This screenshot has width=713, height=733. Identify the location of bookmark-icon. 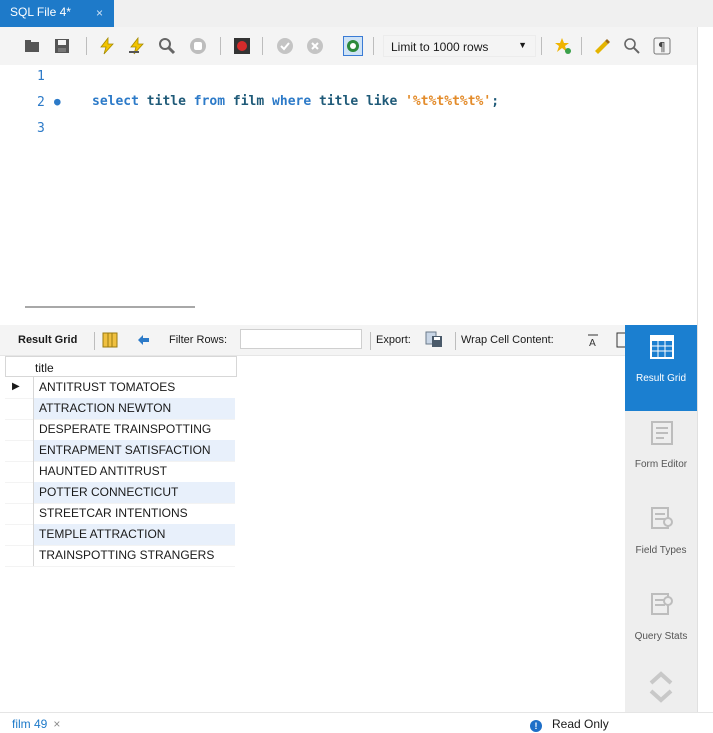
(563, 46).